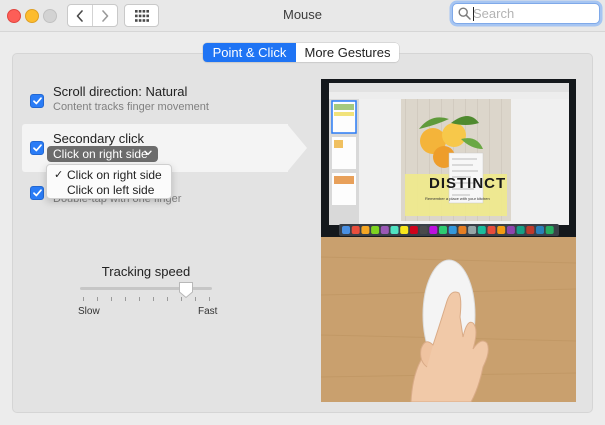  I want to click on smart-zoom-checkbox, so click(37, 193).